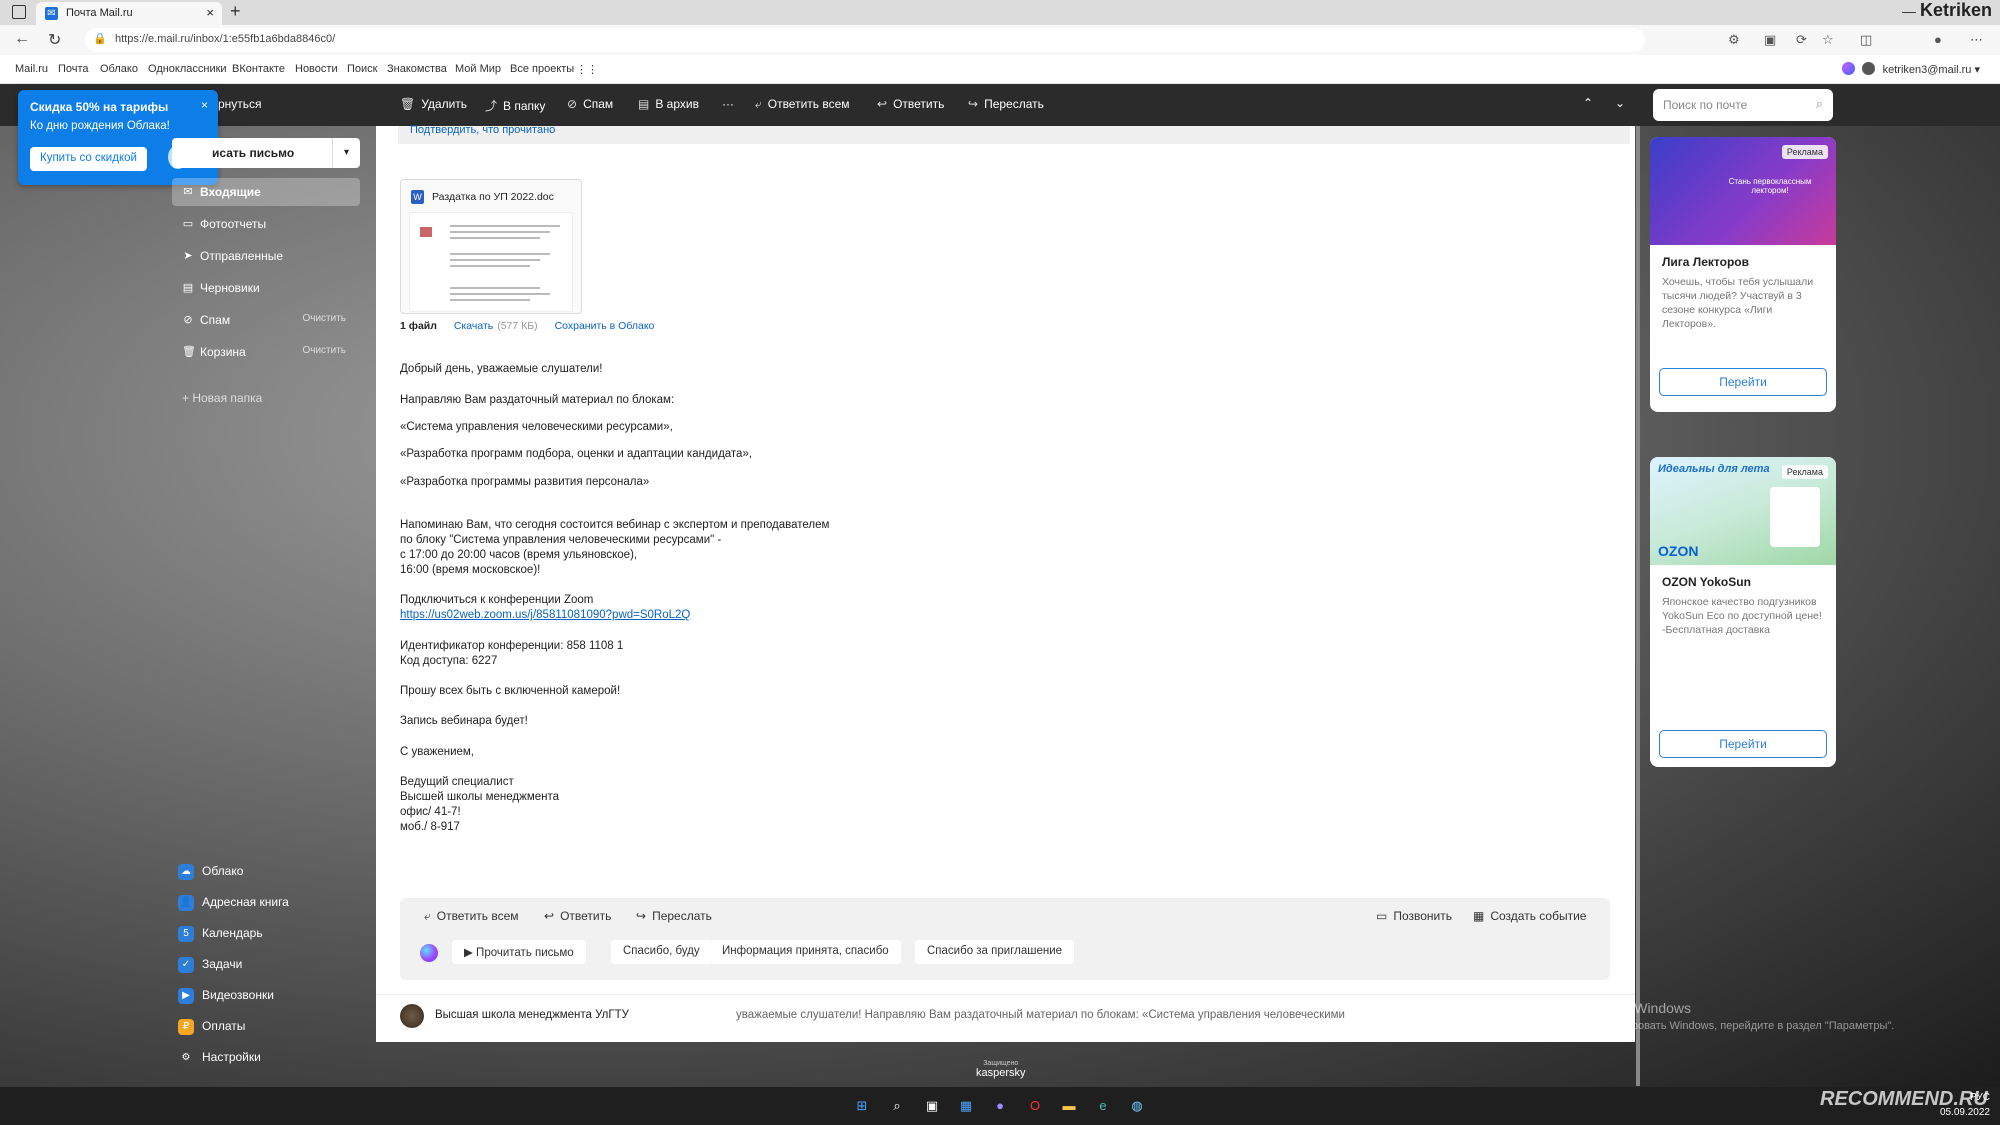  I want to click on forward-icon: ↪, so click(641, 916).